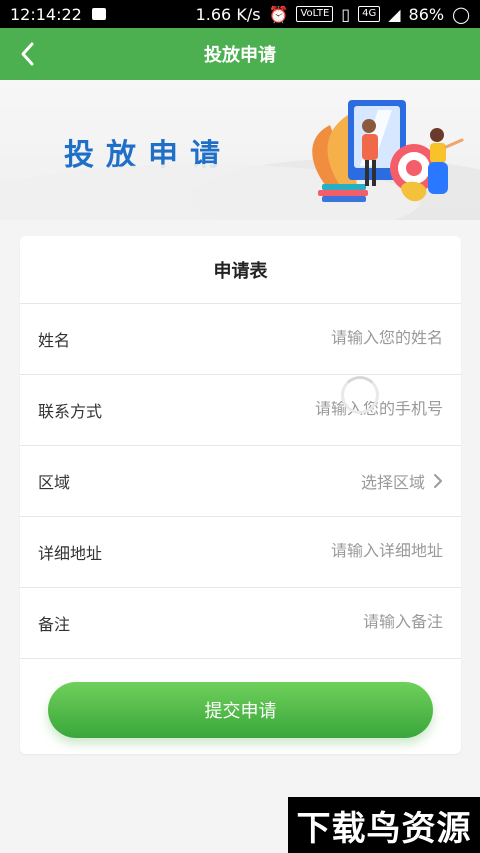 Image resolution: width=480 pixels, height=853 pixels. I want to click on form-row-address: 详细地址, so click(240, 552).